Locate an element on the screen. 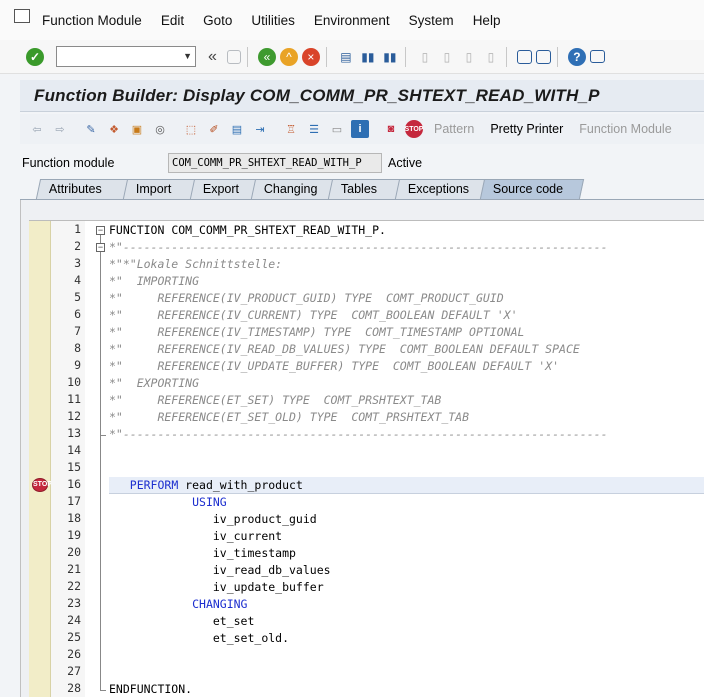 The image size is (704, 697). display-change-icon: ✎ is located at coordinates (91, 129).